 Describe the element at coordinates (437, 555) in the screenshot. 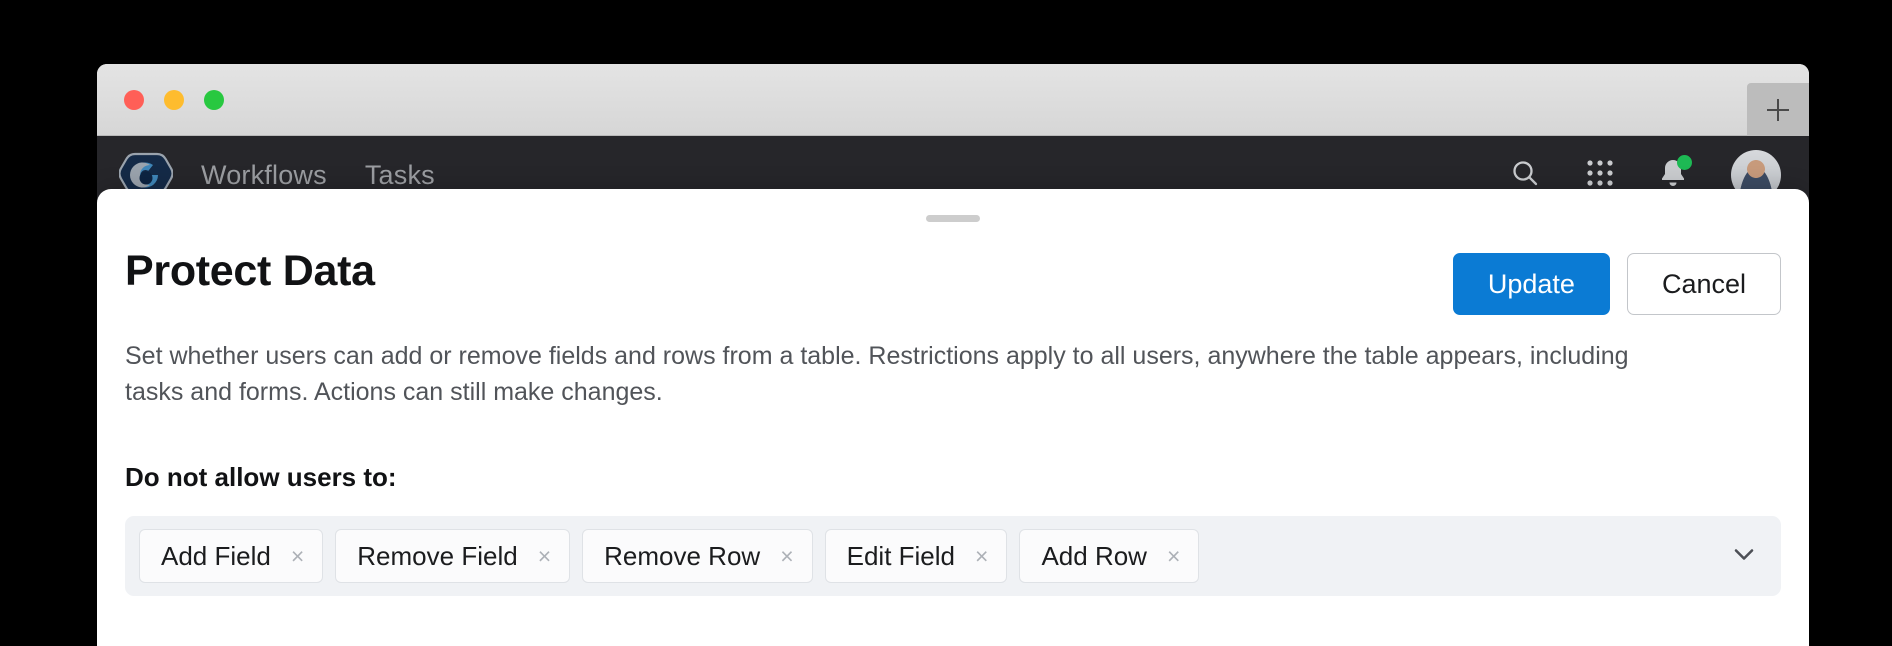

I see `chip-label: Remove Field` at that location.